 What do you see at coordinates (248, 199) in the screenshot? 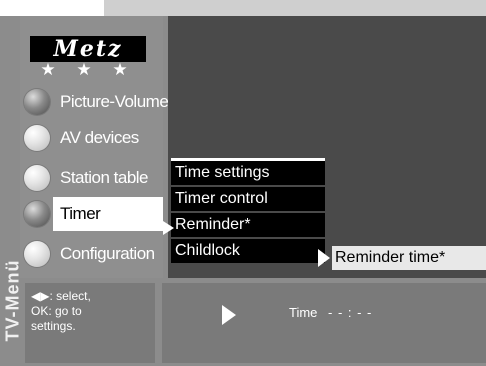
I see `submenu-item-timer-control: Timer control` at bounding box center [248, 199].